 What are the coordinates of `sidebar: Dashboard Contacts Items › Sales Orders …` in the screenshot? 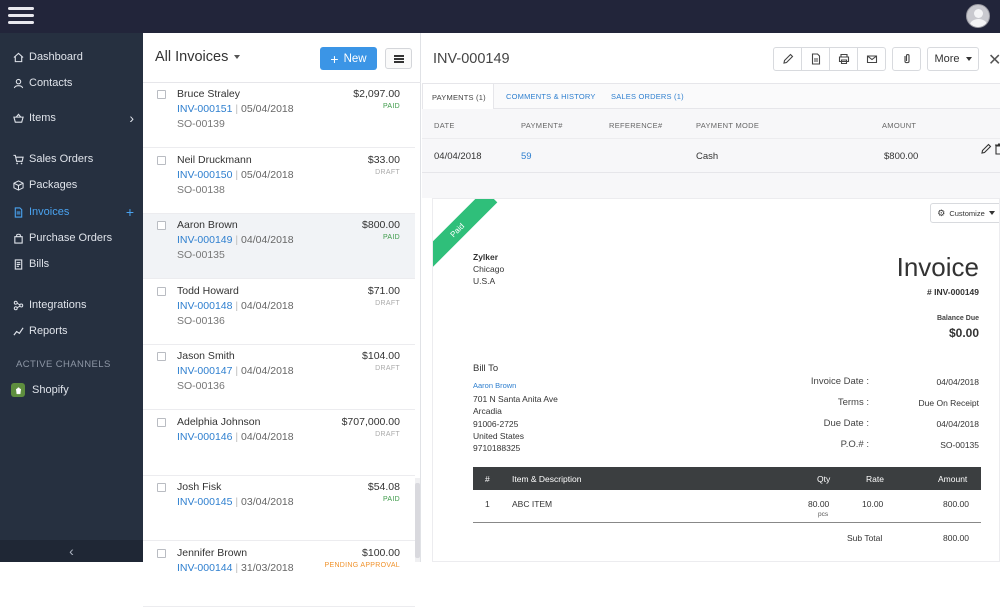 It's located at (71, 297).